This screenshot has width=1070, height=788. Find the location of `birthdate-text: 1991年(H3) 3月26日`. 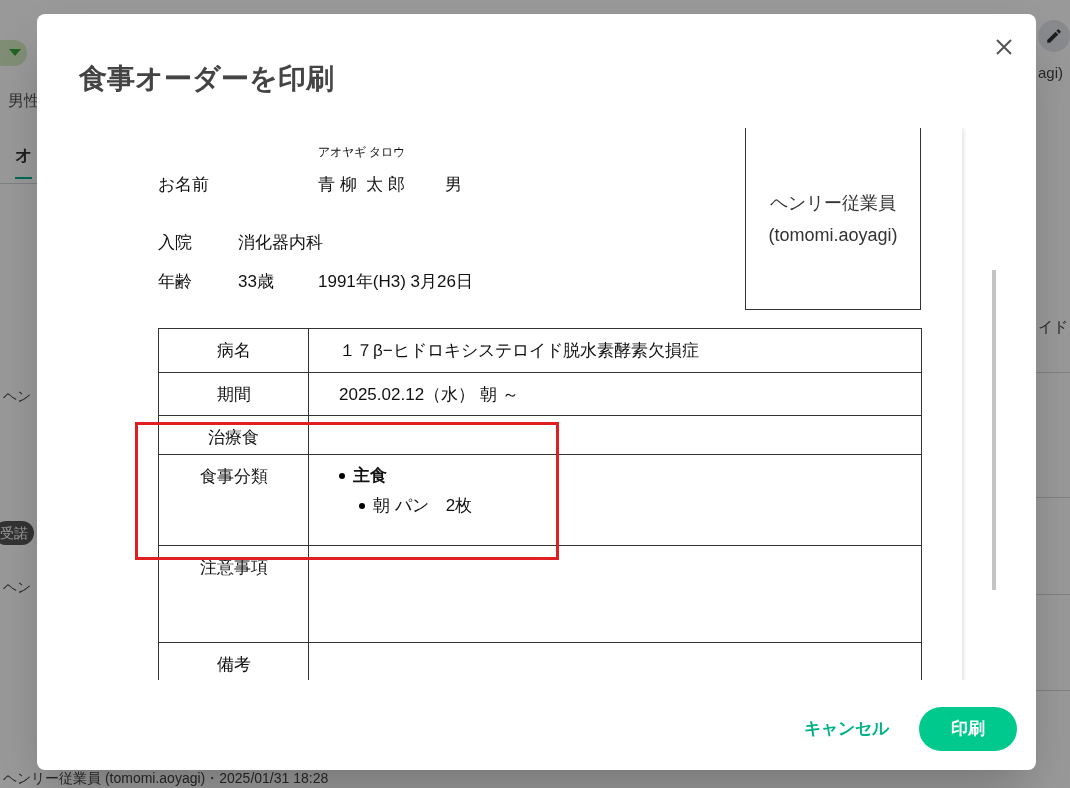

birthdate-text: 1991年(H3) 3月26日 is located at coordinates (395, 282).